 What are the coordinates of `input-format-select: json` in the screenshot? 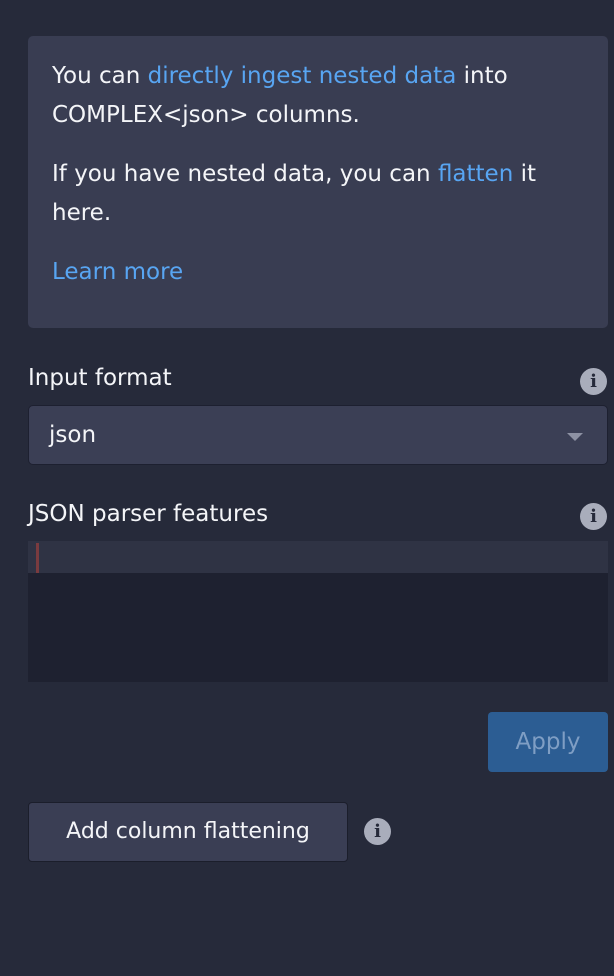 It's located at (318, 435).